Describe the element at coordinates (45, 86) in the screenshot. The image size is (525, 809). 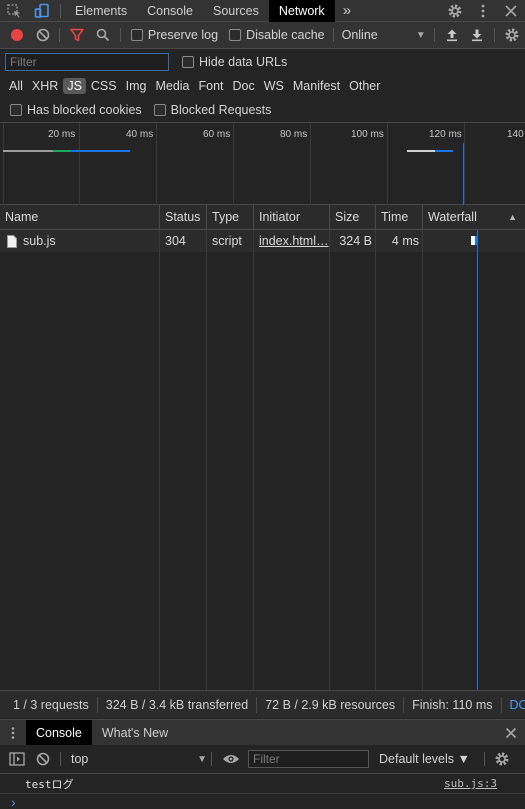
I see `type-filter-xhr: XHR` at that location.